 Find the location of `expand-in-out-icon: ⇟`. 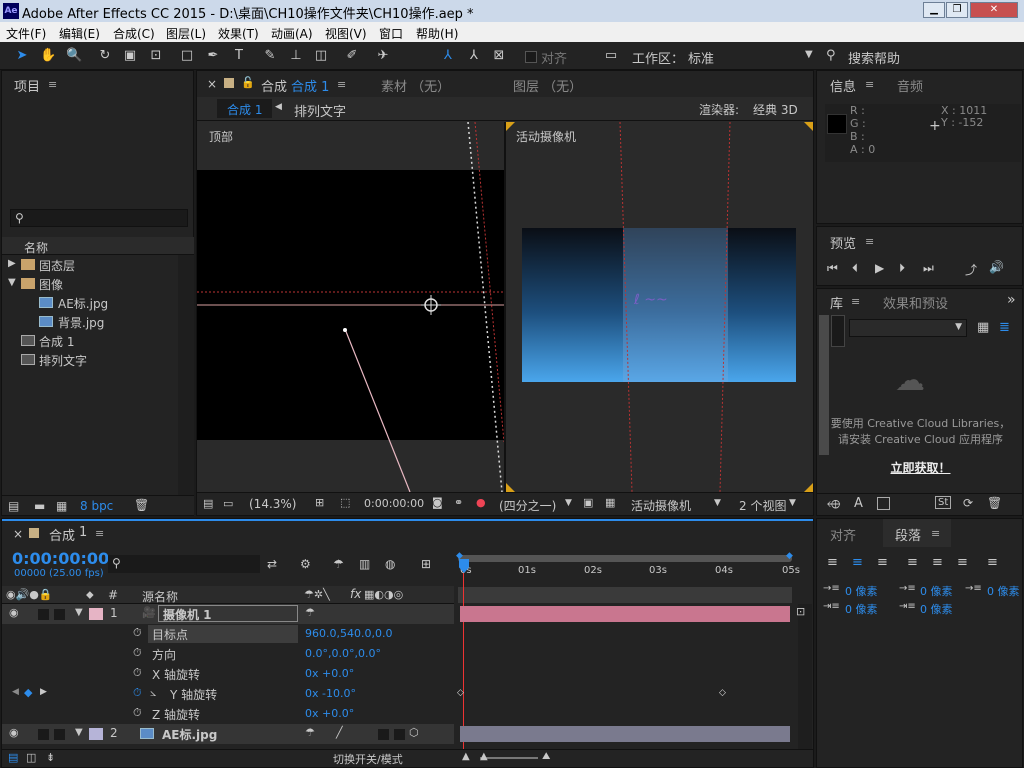

expand-in-out-icon: ⇟ is located at coordinates (50, 757).